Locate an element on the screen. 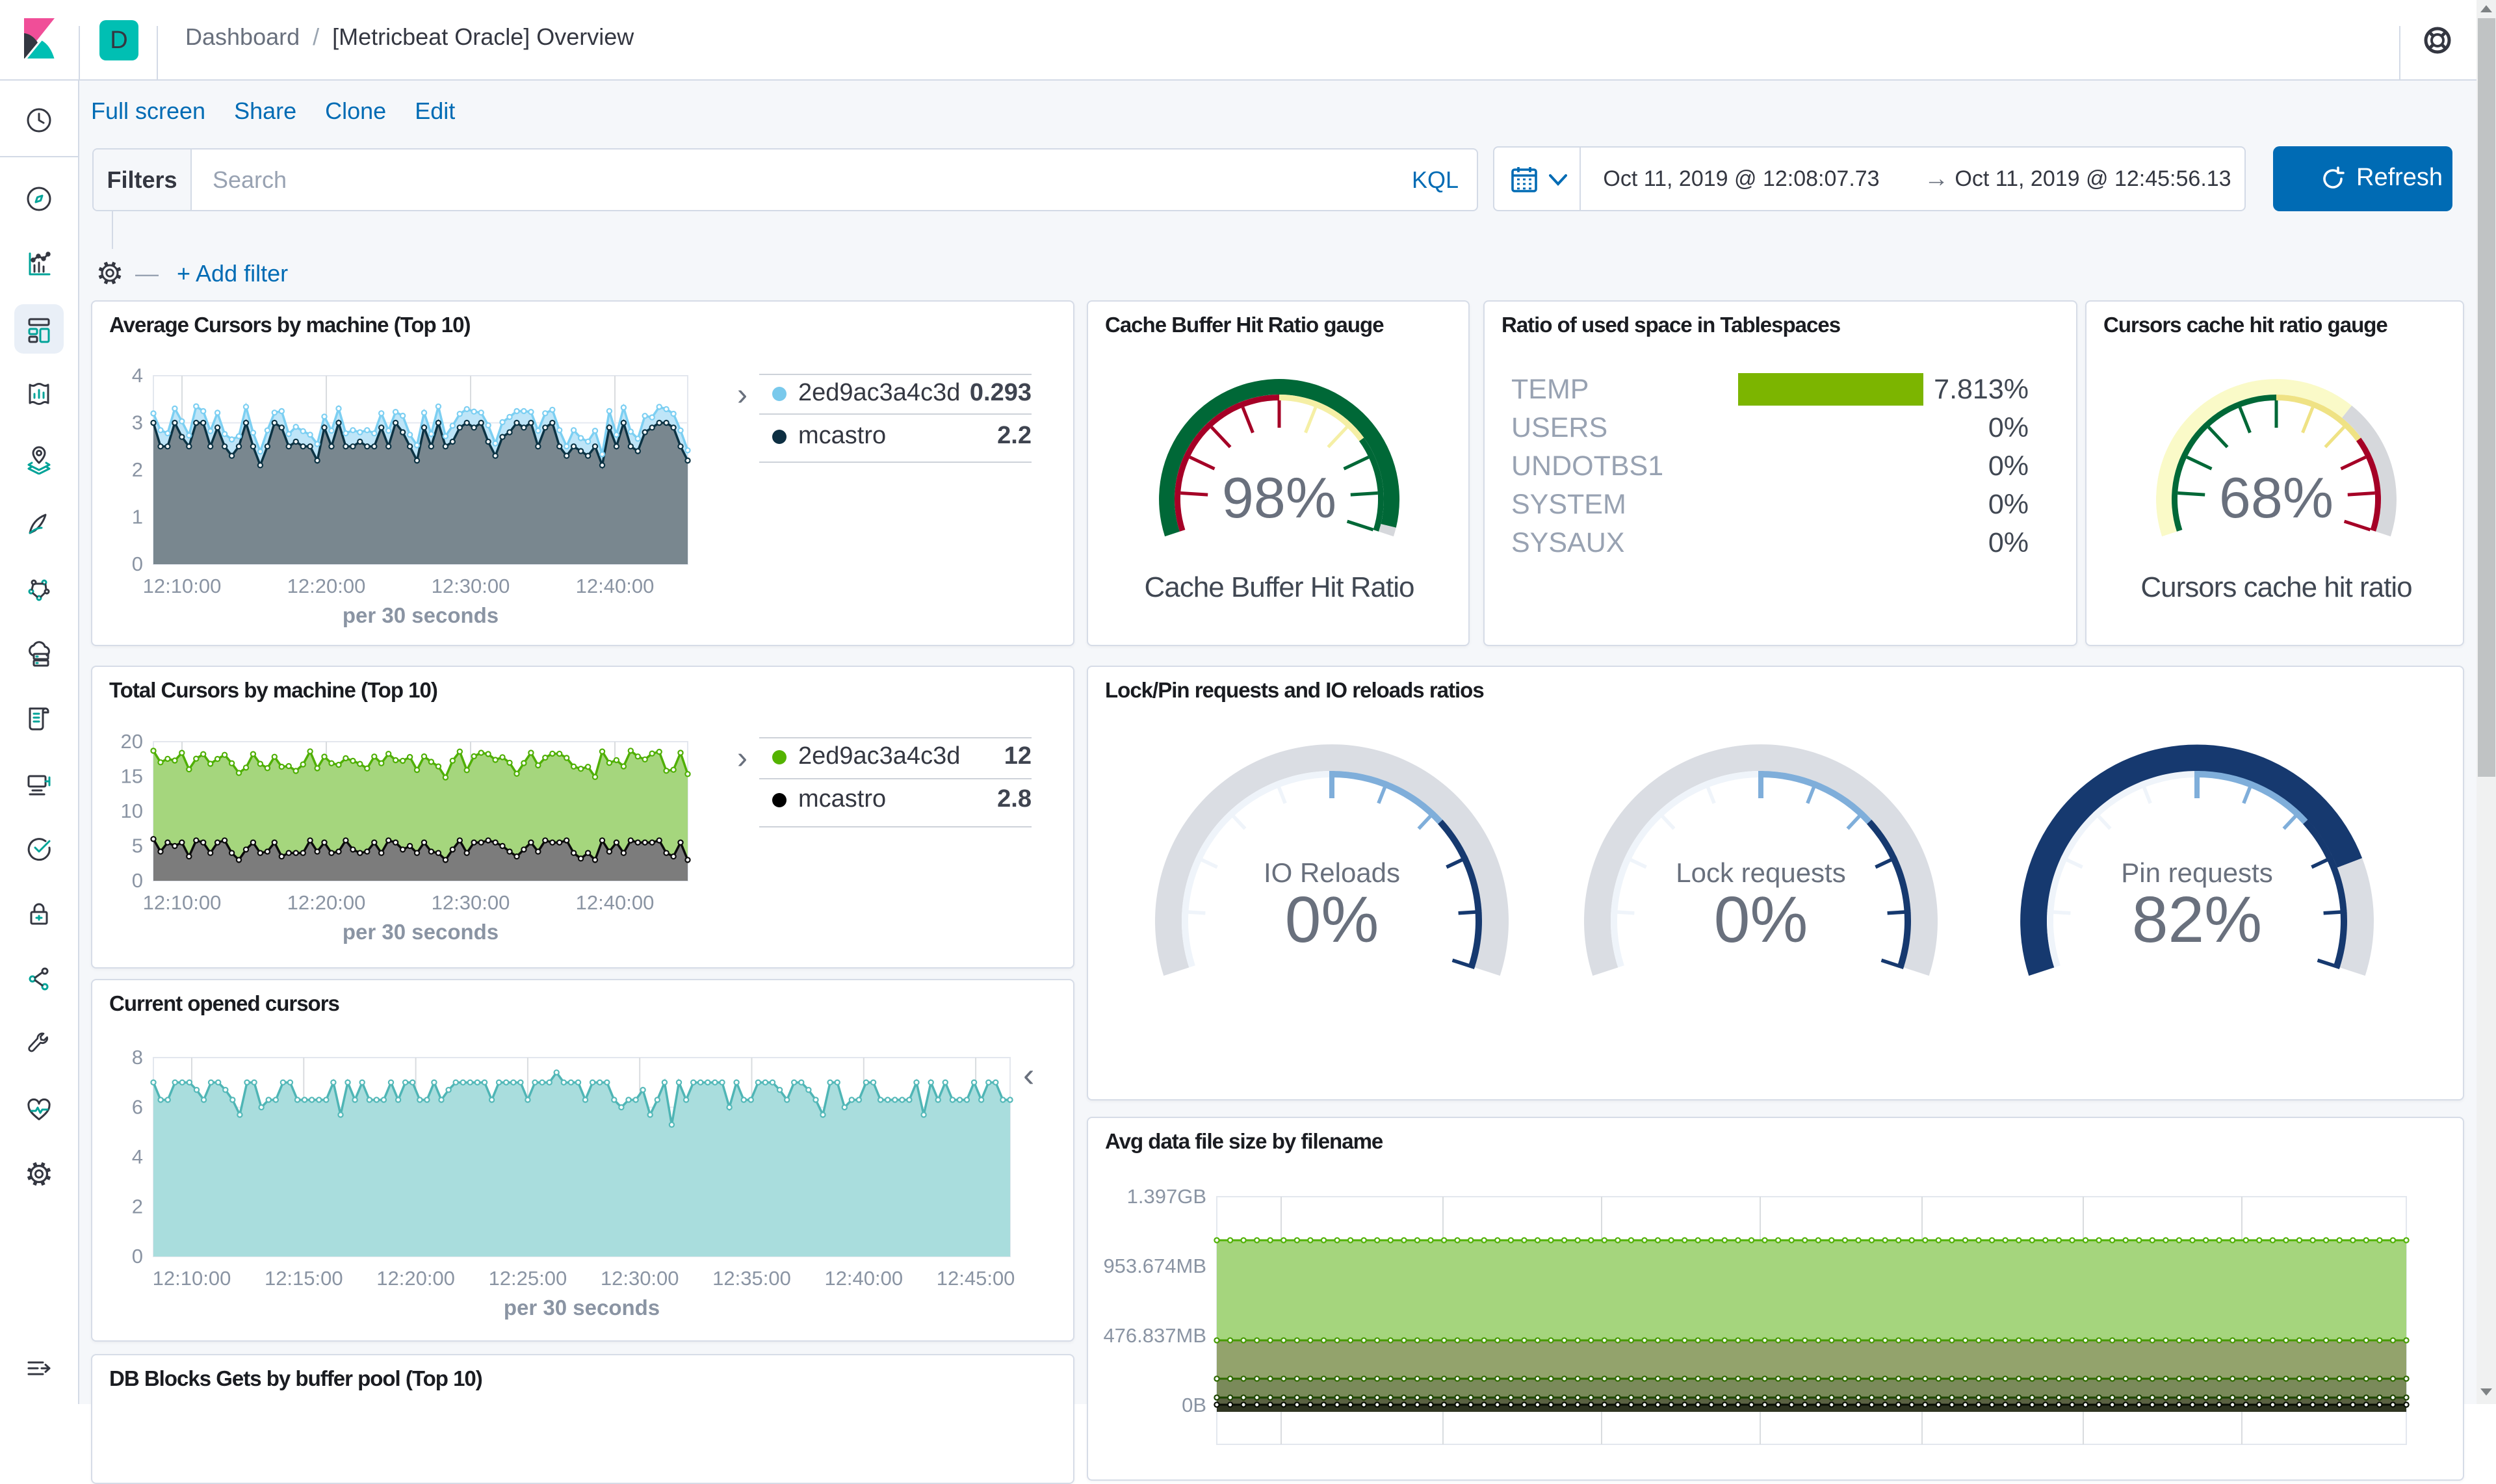 The width and height of the screenshot is (2496, 1484). svg-text: 8 is located at coordinates (137, 1058).